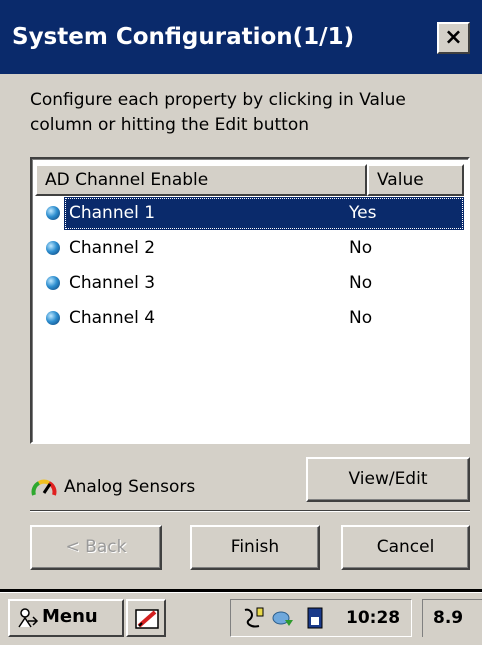 The height and width of the screenshot is (645, 482). I want to click on gauge-icon, so click(44, 487).